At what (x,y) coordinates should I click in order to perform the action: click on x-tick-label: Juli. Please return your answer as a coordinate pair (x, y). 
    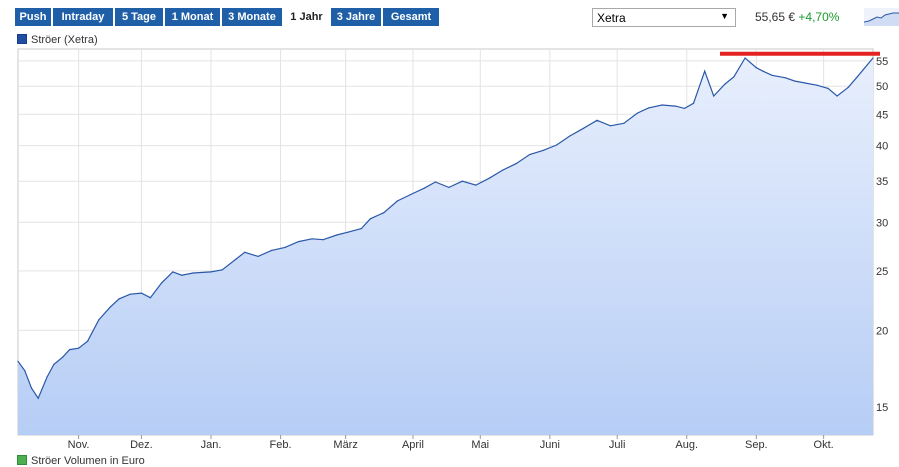
    Looking at the image, I should click on (617, 445).